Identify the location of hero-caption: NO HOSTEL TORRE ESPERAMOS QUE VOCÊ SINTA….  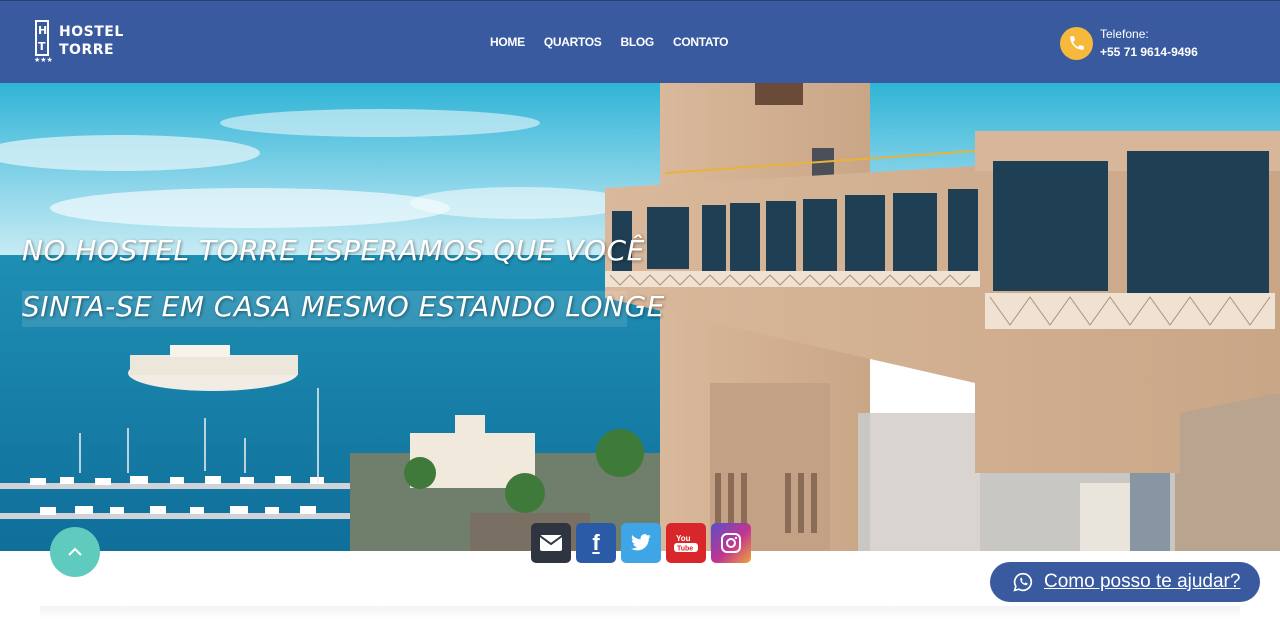
(343, 275).